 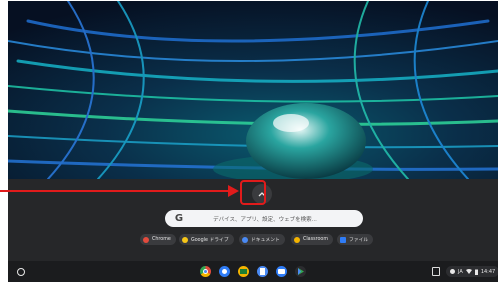 What do you see at coordinates (436, 271) in the screenshot?
I see `clipboard-icon` at bounding box center [436, 271].